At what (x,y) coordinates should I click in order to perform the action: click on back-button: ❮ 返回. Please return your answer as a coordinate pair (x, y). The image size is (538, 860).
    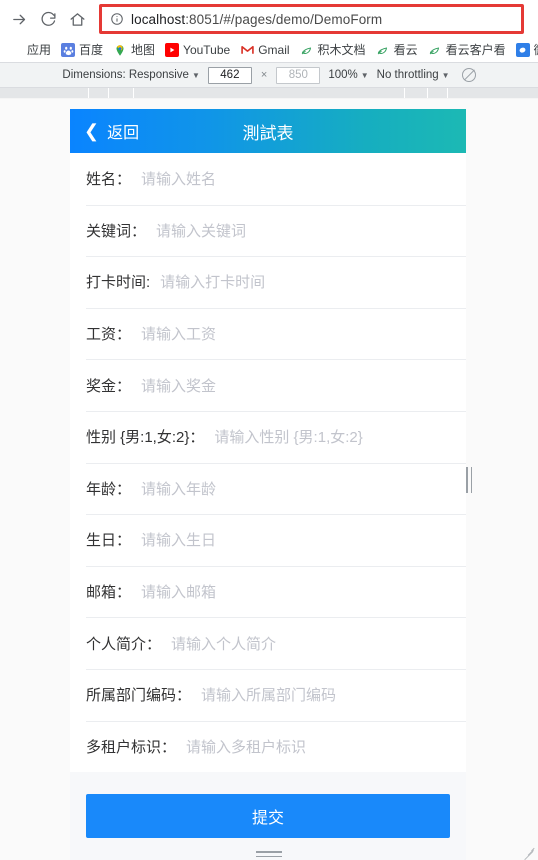
    Looking at the image, I should click on (104, 131).